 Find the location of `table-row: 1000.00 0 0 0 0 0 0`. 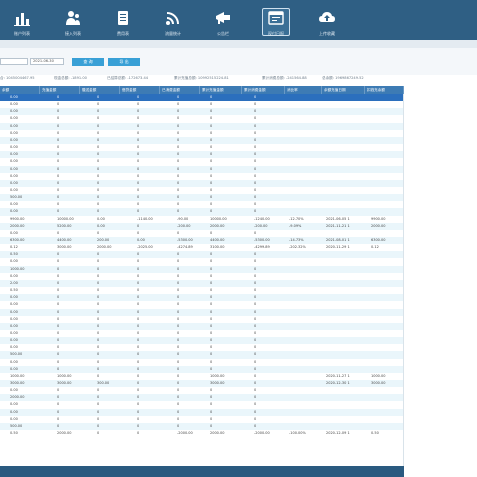

table-row: 1000.00 0 0 0 0 0 0 is located at coordinates (201, 269).